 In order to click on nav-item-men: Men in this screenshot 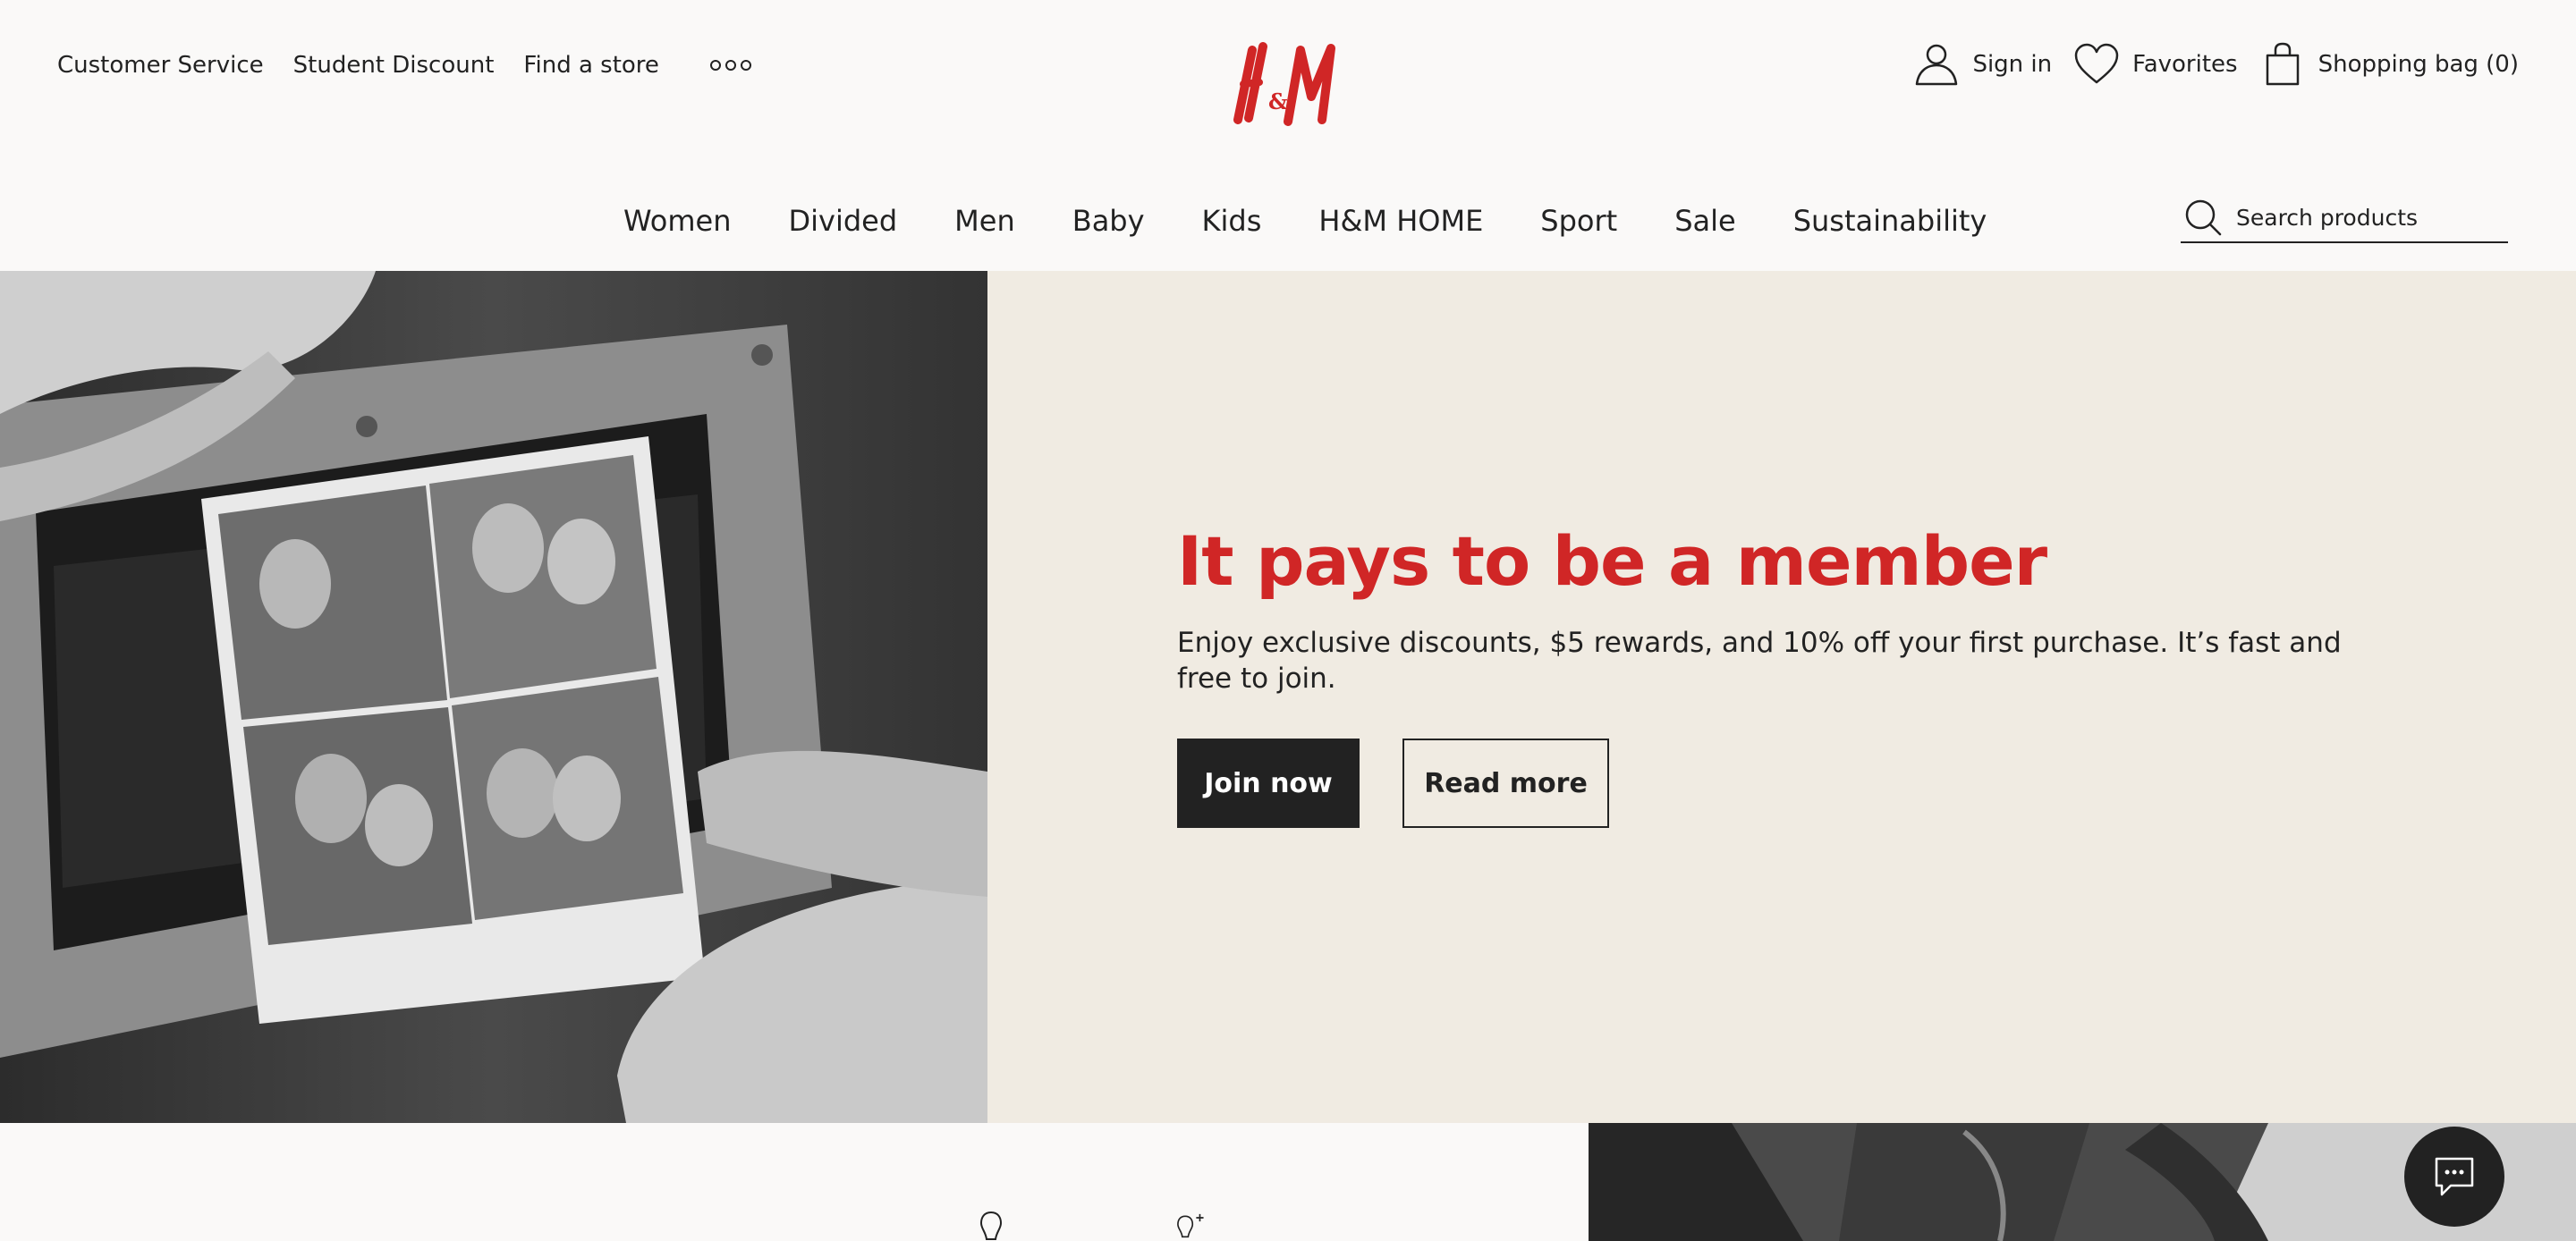, I will do `click(984, 221)`.